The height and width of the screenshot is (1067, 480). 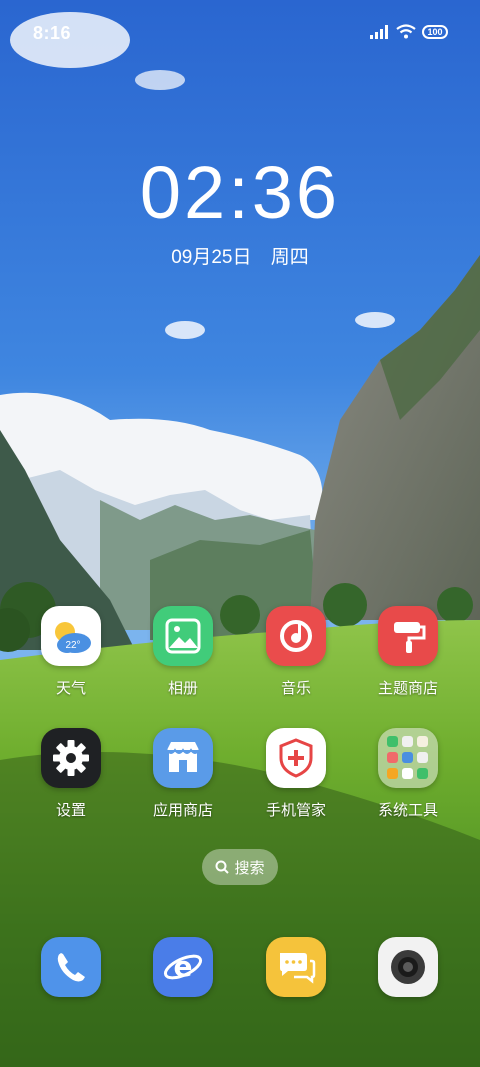 I want to click on gear-icon, so click(x=71, y=758).